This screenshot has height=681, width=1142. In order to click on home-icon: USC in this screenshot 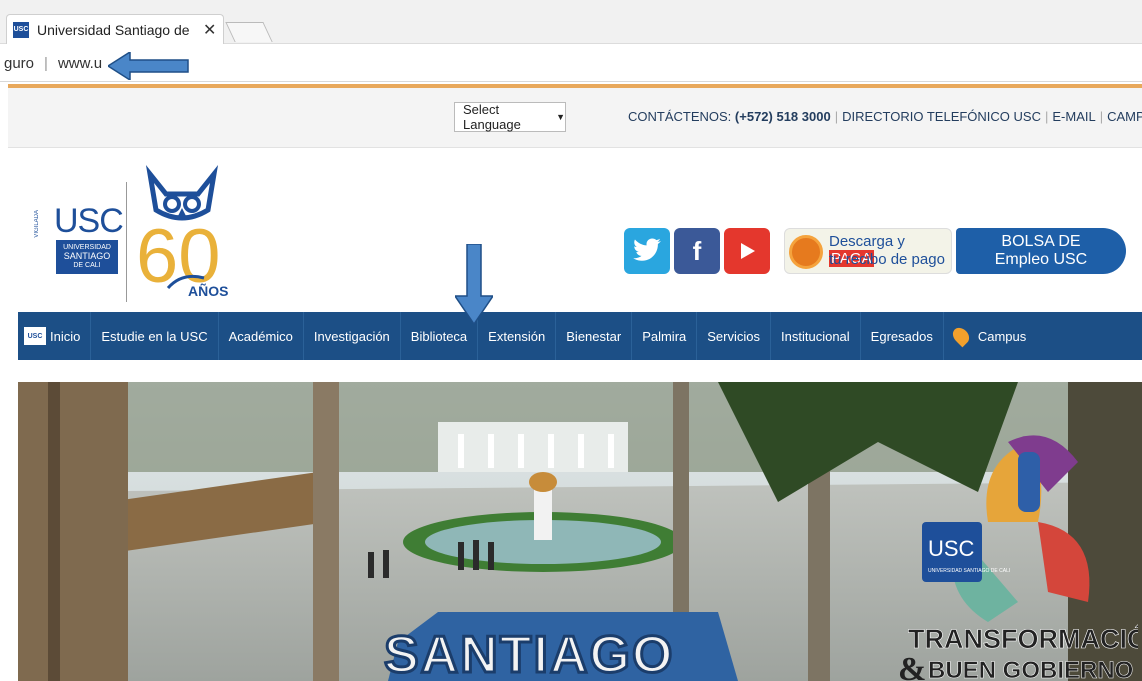, I will do `click(35, 336)`.